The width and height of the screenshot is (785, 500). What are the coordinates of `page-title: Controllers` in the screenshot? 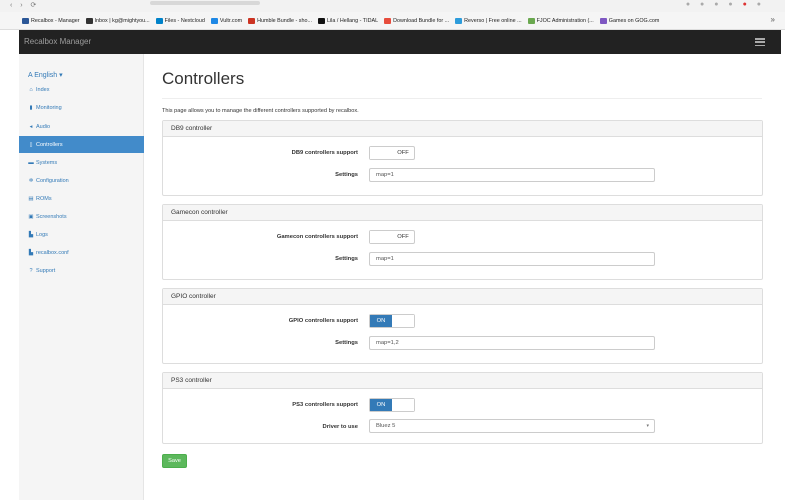 It's located at (203, 78).